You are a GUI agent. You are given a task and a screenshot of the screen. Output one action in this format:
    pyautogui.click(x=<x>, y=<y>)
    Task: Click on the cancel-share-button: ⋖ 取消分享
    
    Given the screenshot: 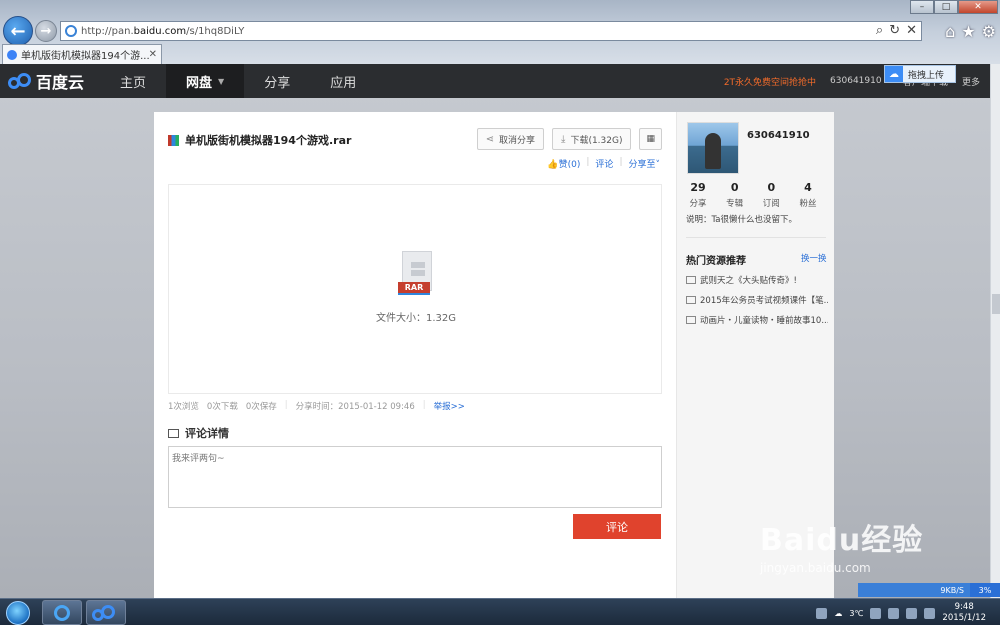 What is the action you would take?
    pyautogui.click(x=510, y=139)
    